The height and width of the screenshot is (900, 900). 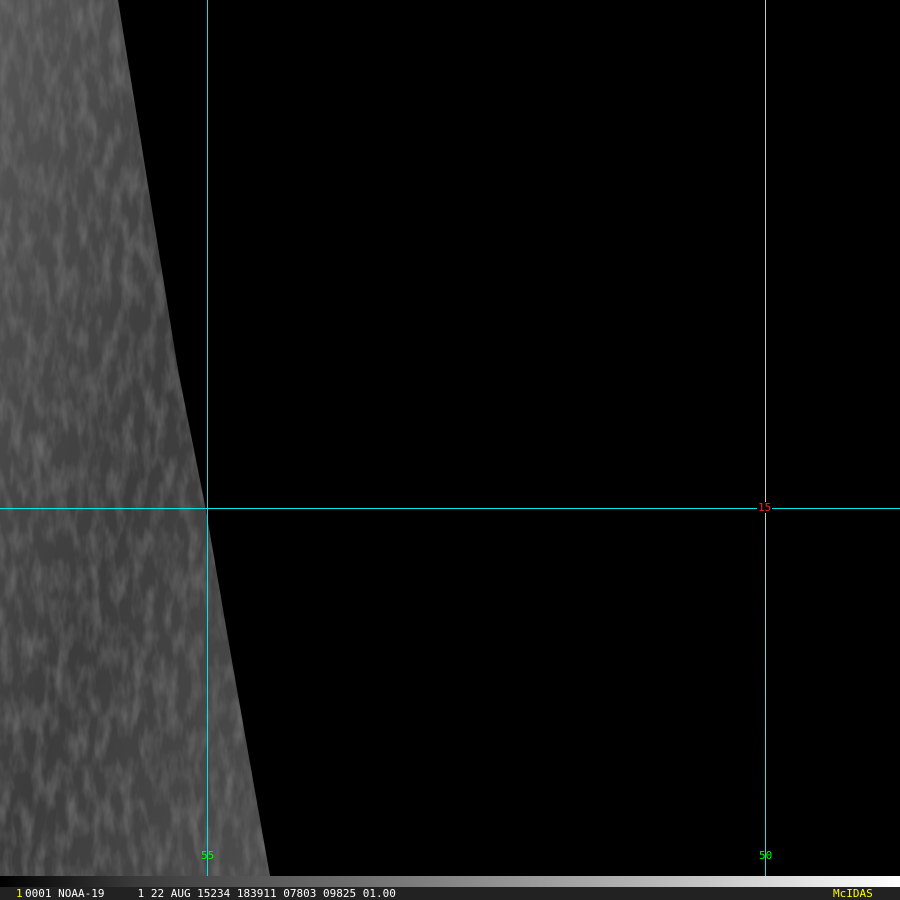 What do you see at coordinates (19, 893) in the screenshot?
I see `frame-number: 1` at bounding box center [19, 893].